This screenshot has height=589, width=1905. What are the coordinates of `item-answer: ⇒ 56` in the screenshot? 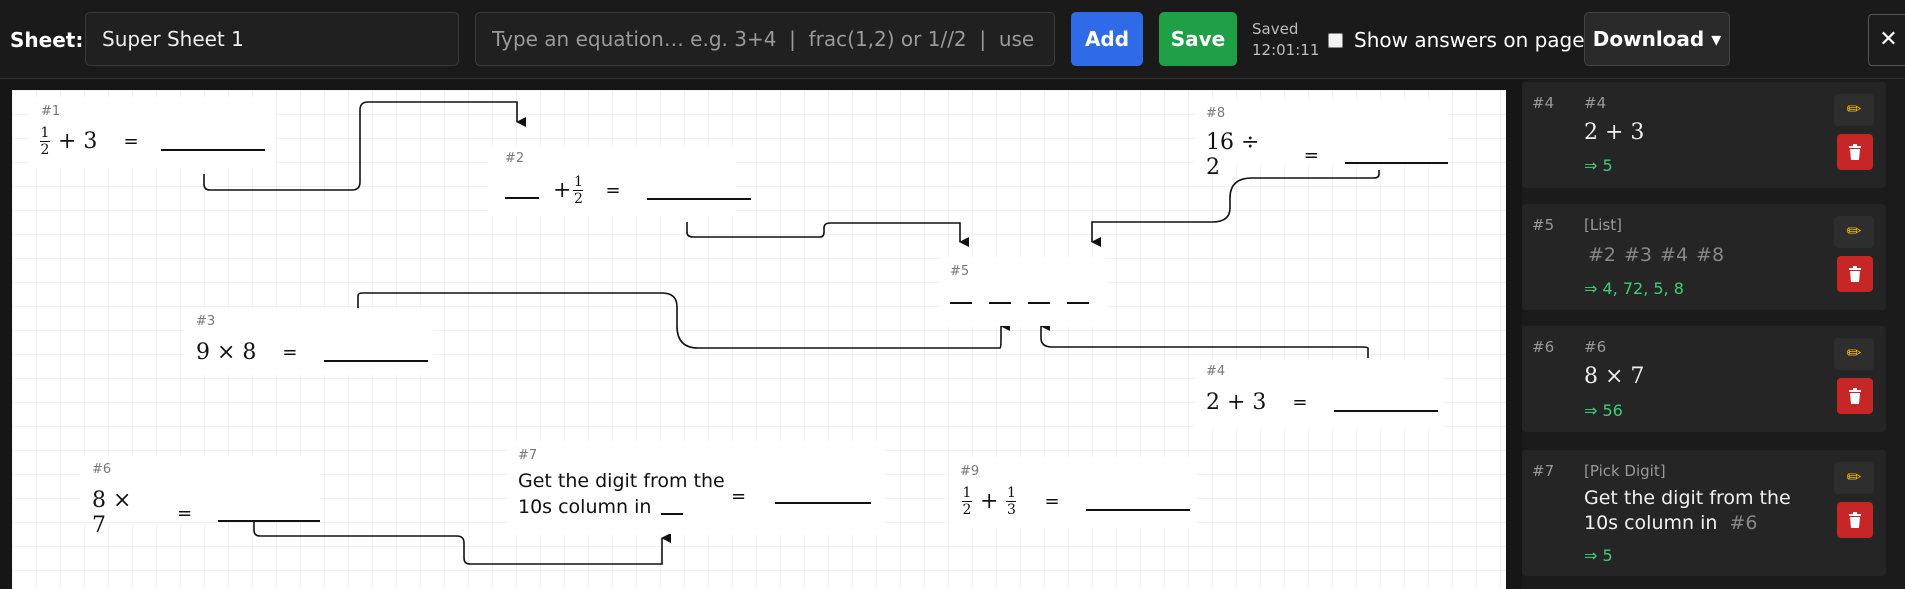 It's located at (1603, 410).